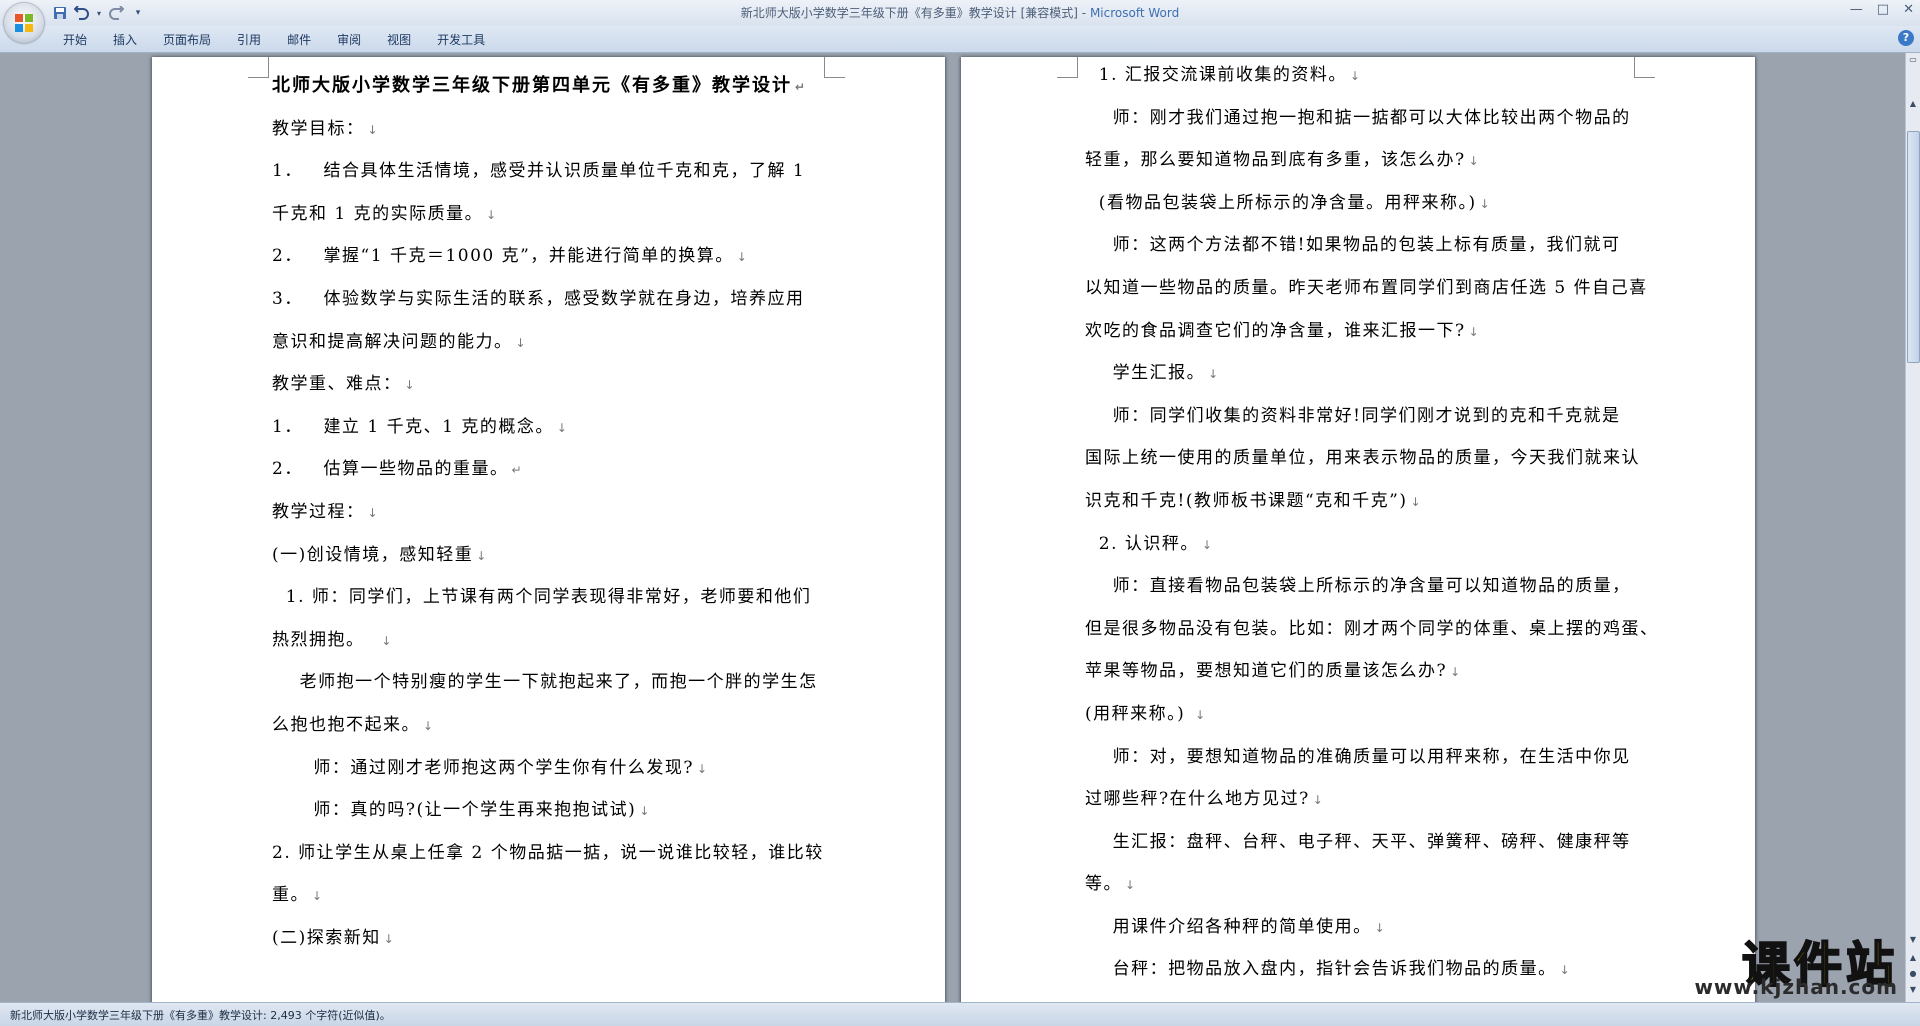 This screenshot has width=1920, height=1026. I want to click on paragraph-line: 以知道一些物品的质量。昨天老师布置同学们到商店任选 5 件自己喜, so click(1365, 289).